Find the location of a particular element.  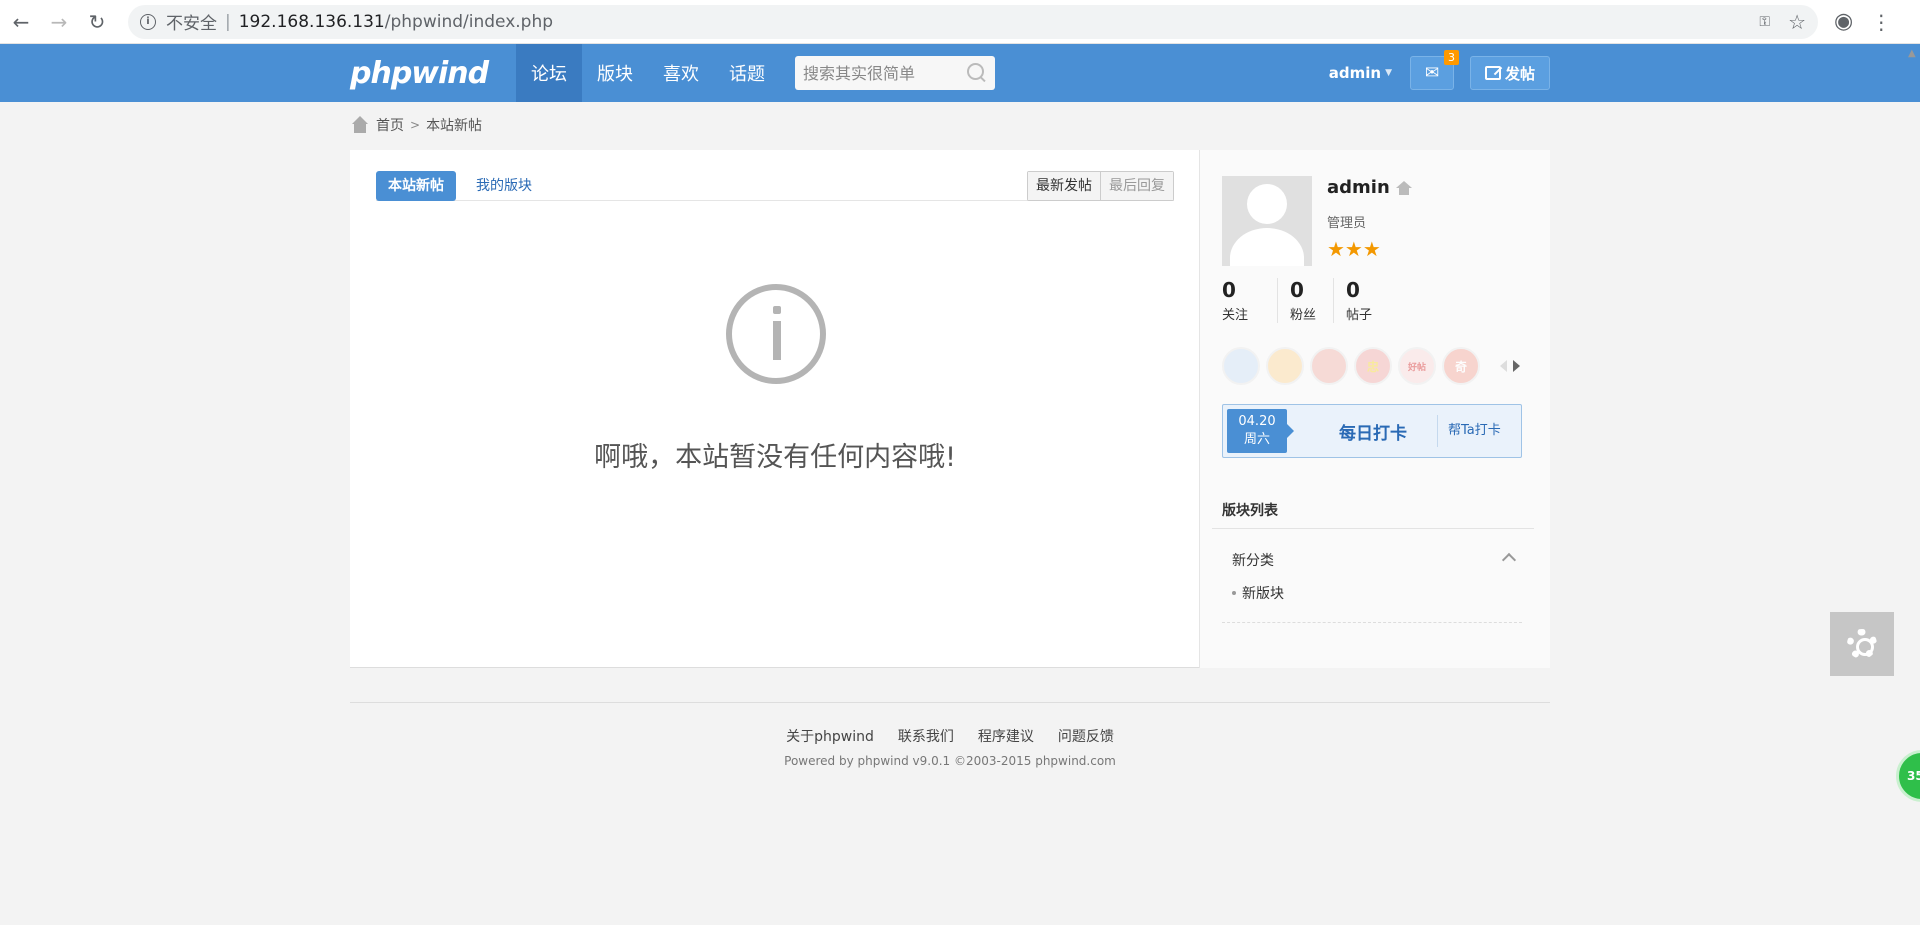

search-input is located at coordinates (883, 73).